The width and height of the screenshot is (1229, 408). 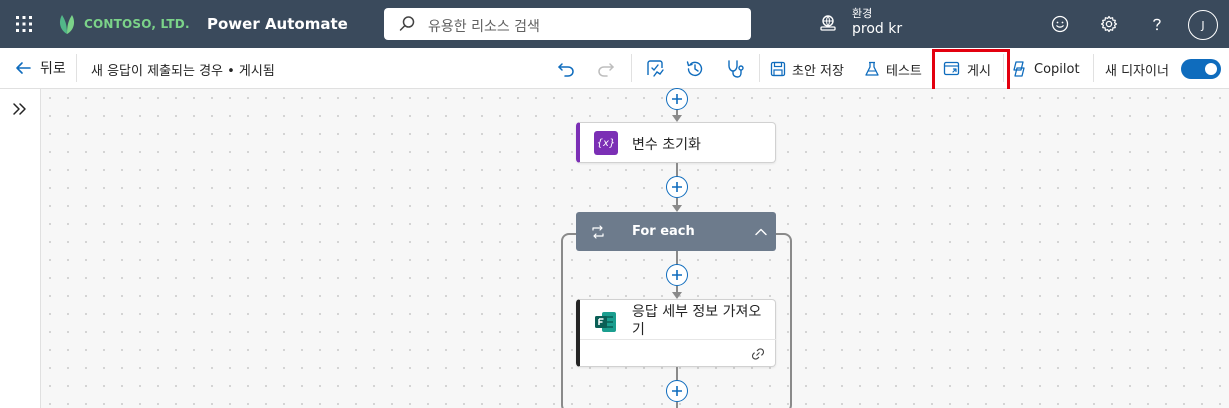 What do you see at coordinates (1201, 69) in the screenshot?
I see `new-designer-toggle` at bounding box center [1201, 69].